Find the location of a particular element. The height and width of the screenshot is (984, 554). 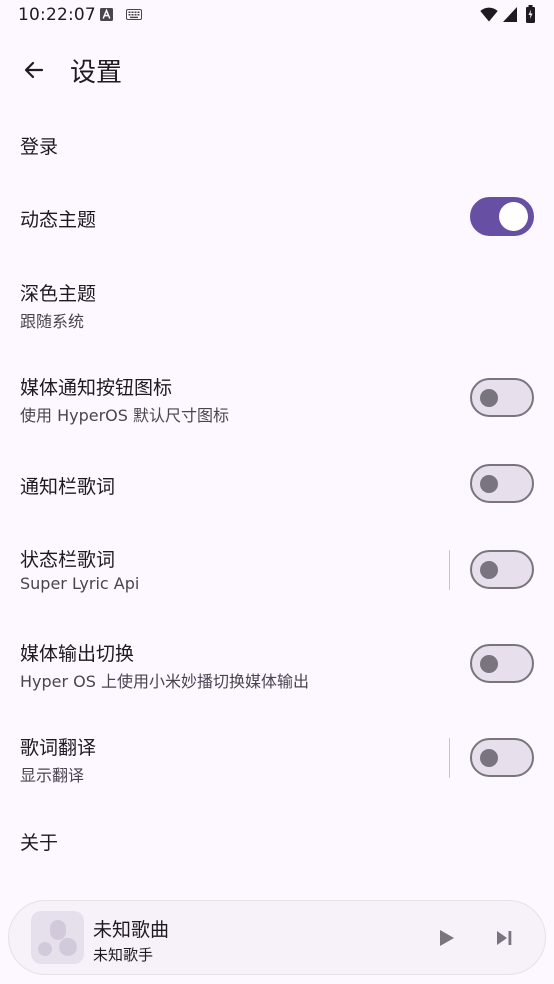

skip-next-button is located at coordinates (504, 938).